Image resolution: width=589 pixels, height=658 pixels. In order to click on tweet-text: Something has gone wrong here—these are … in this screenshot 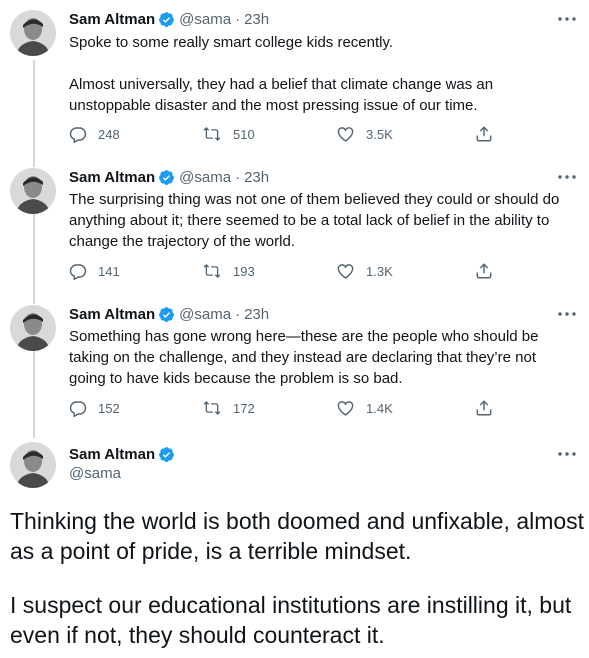, I will do `click(304, 357)`.